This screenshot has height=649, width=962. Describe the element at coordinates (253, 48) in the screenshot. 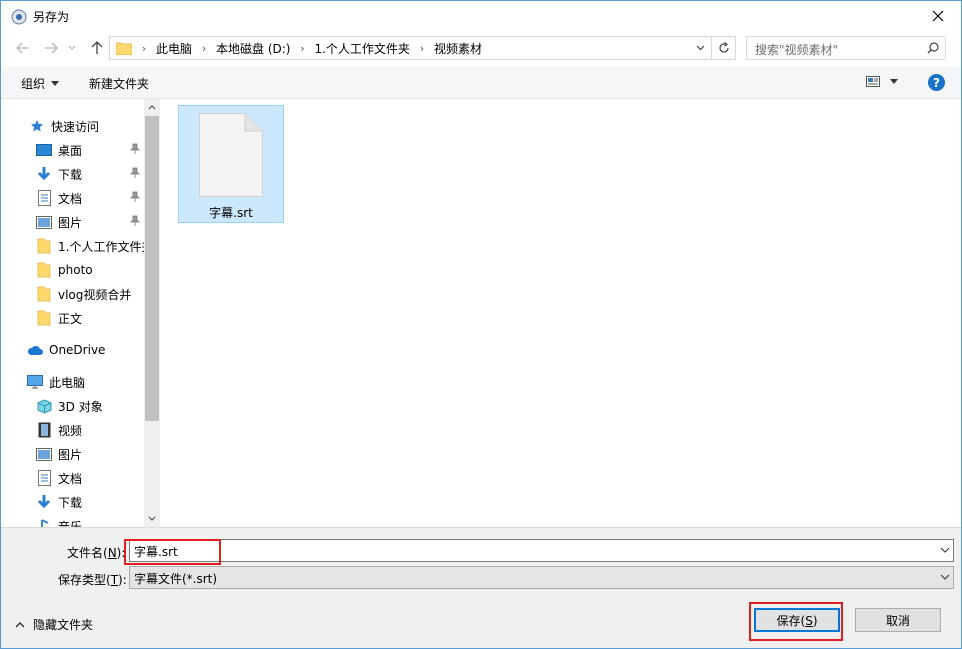

I see `breadcrumb-drive-d: 本地磁盘 (D:)` at that location.